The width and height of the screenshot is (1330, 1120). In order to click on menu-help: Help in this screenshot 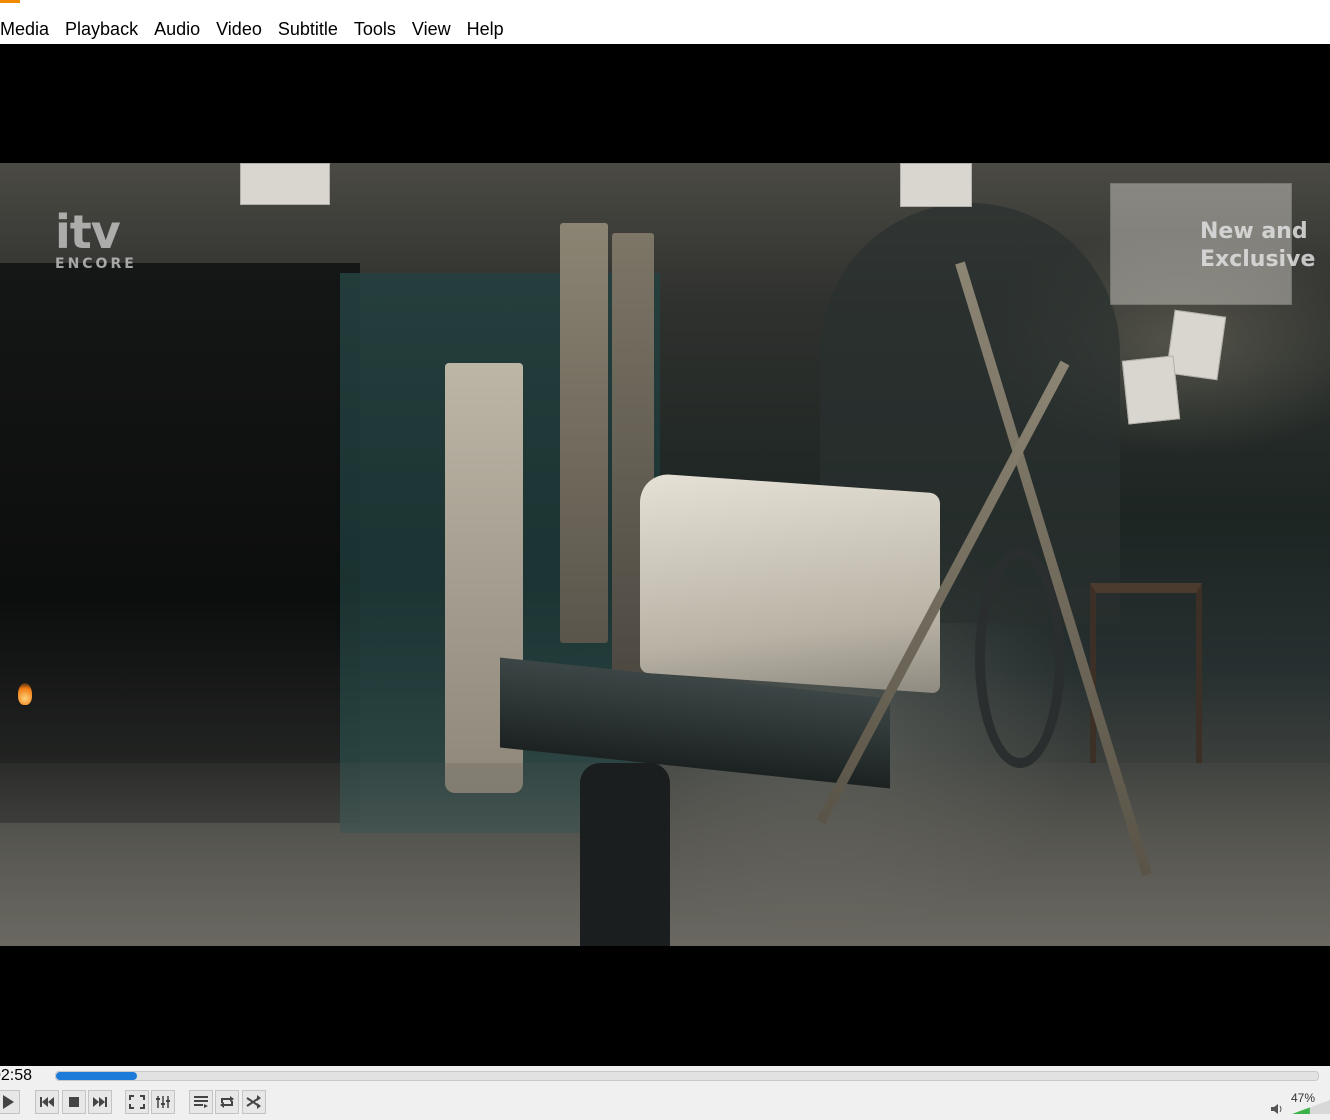, I will do `click(485, 24)`.